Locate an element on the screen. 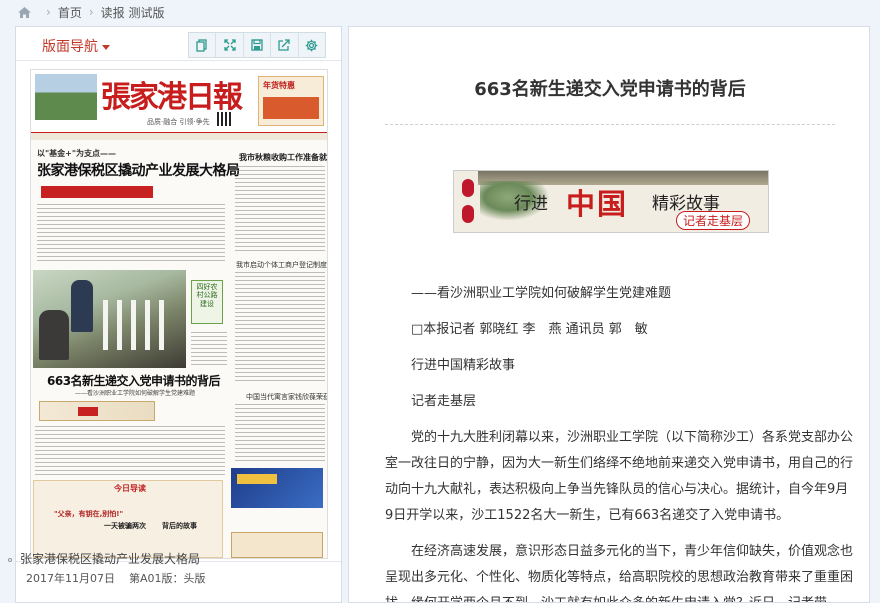 The height and width of the screenshot is (603, 880). red-tag-strip is located at coordinates (97, 192).